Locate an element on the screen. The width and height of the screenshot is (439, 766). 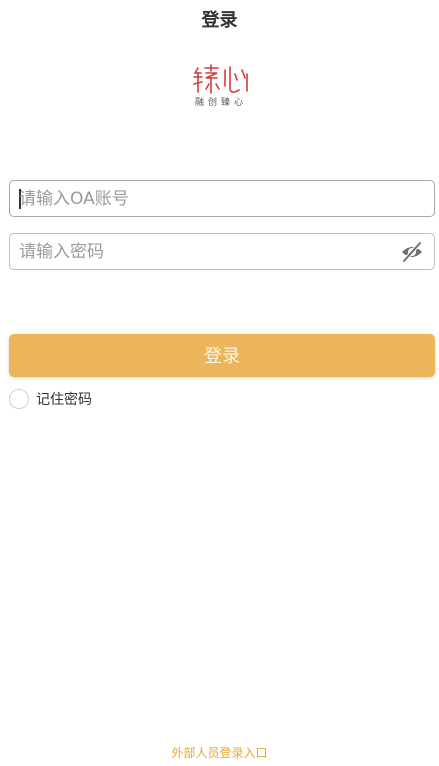
password-field is located at coordinates (222, 251).